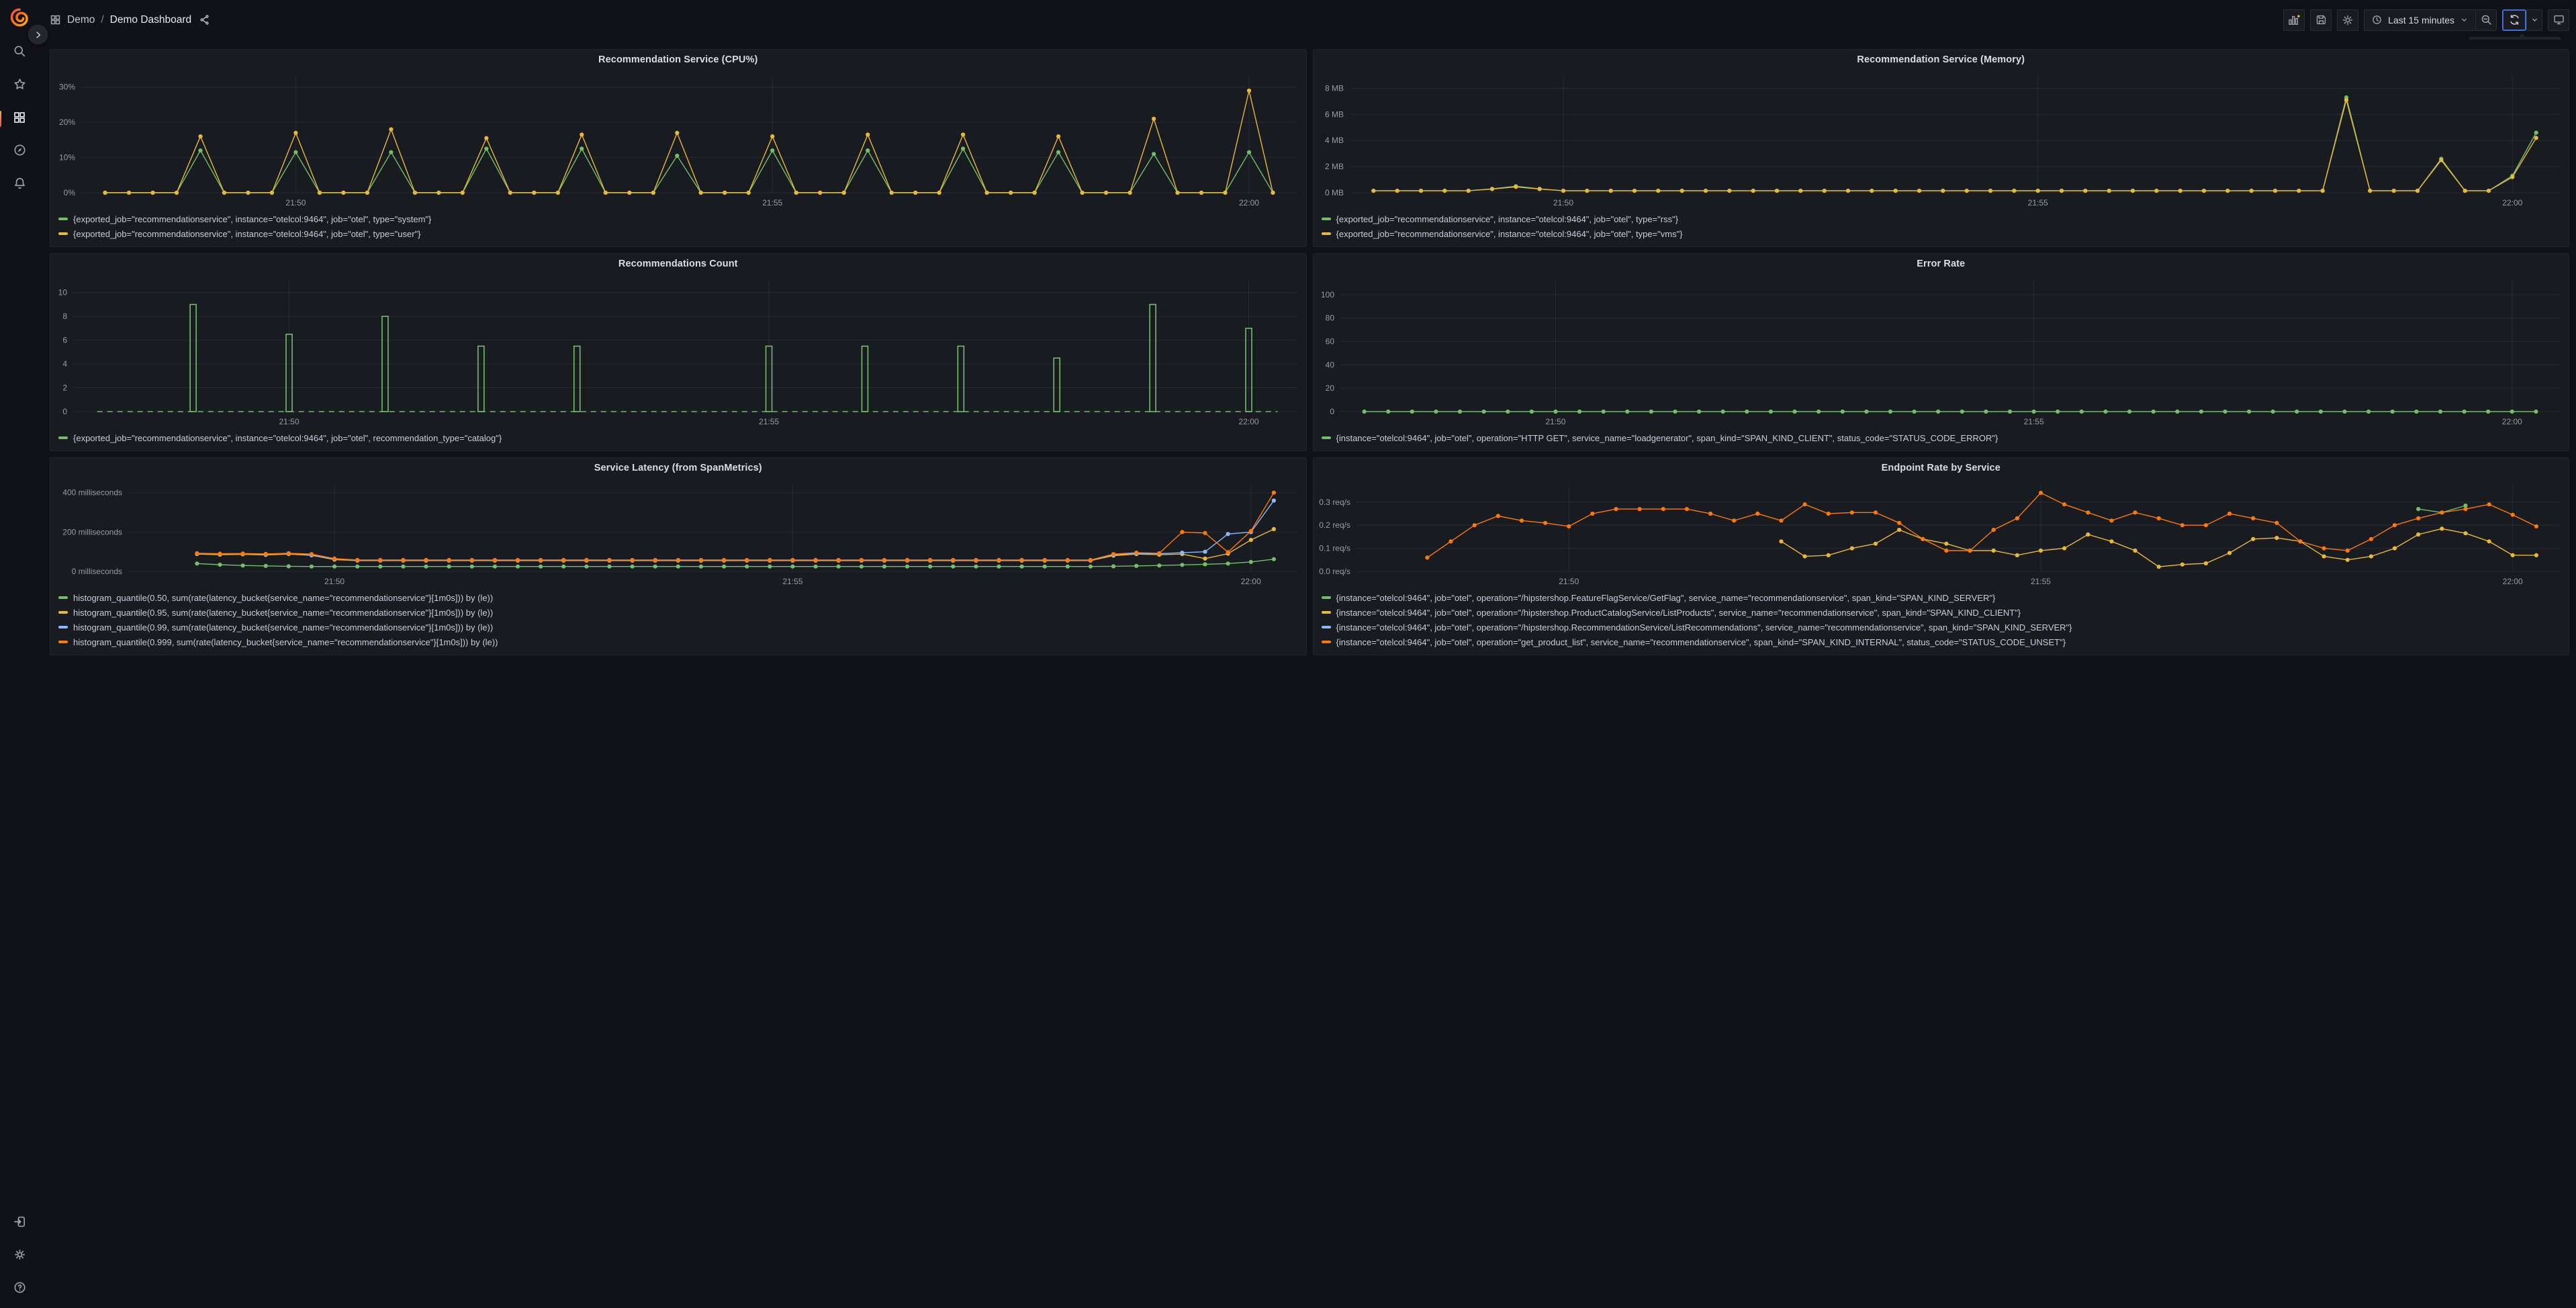 This screenshot has height=1308, width=2576. I want to click on sidebar-item-explore, so click(19, 152).